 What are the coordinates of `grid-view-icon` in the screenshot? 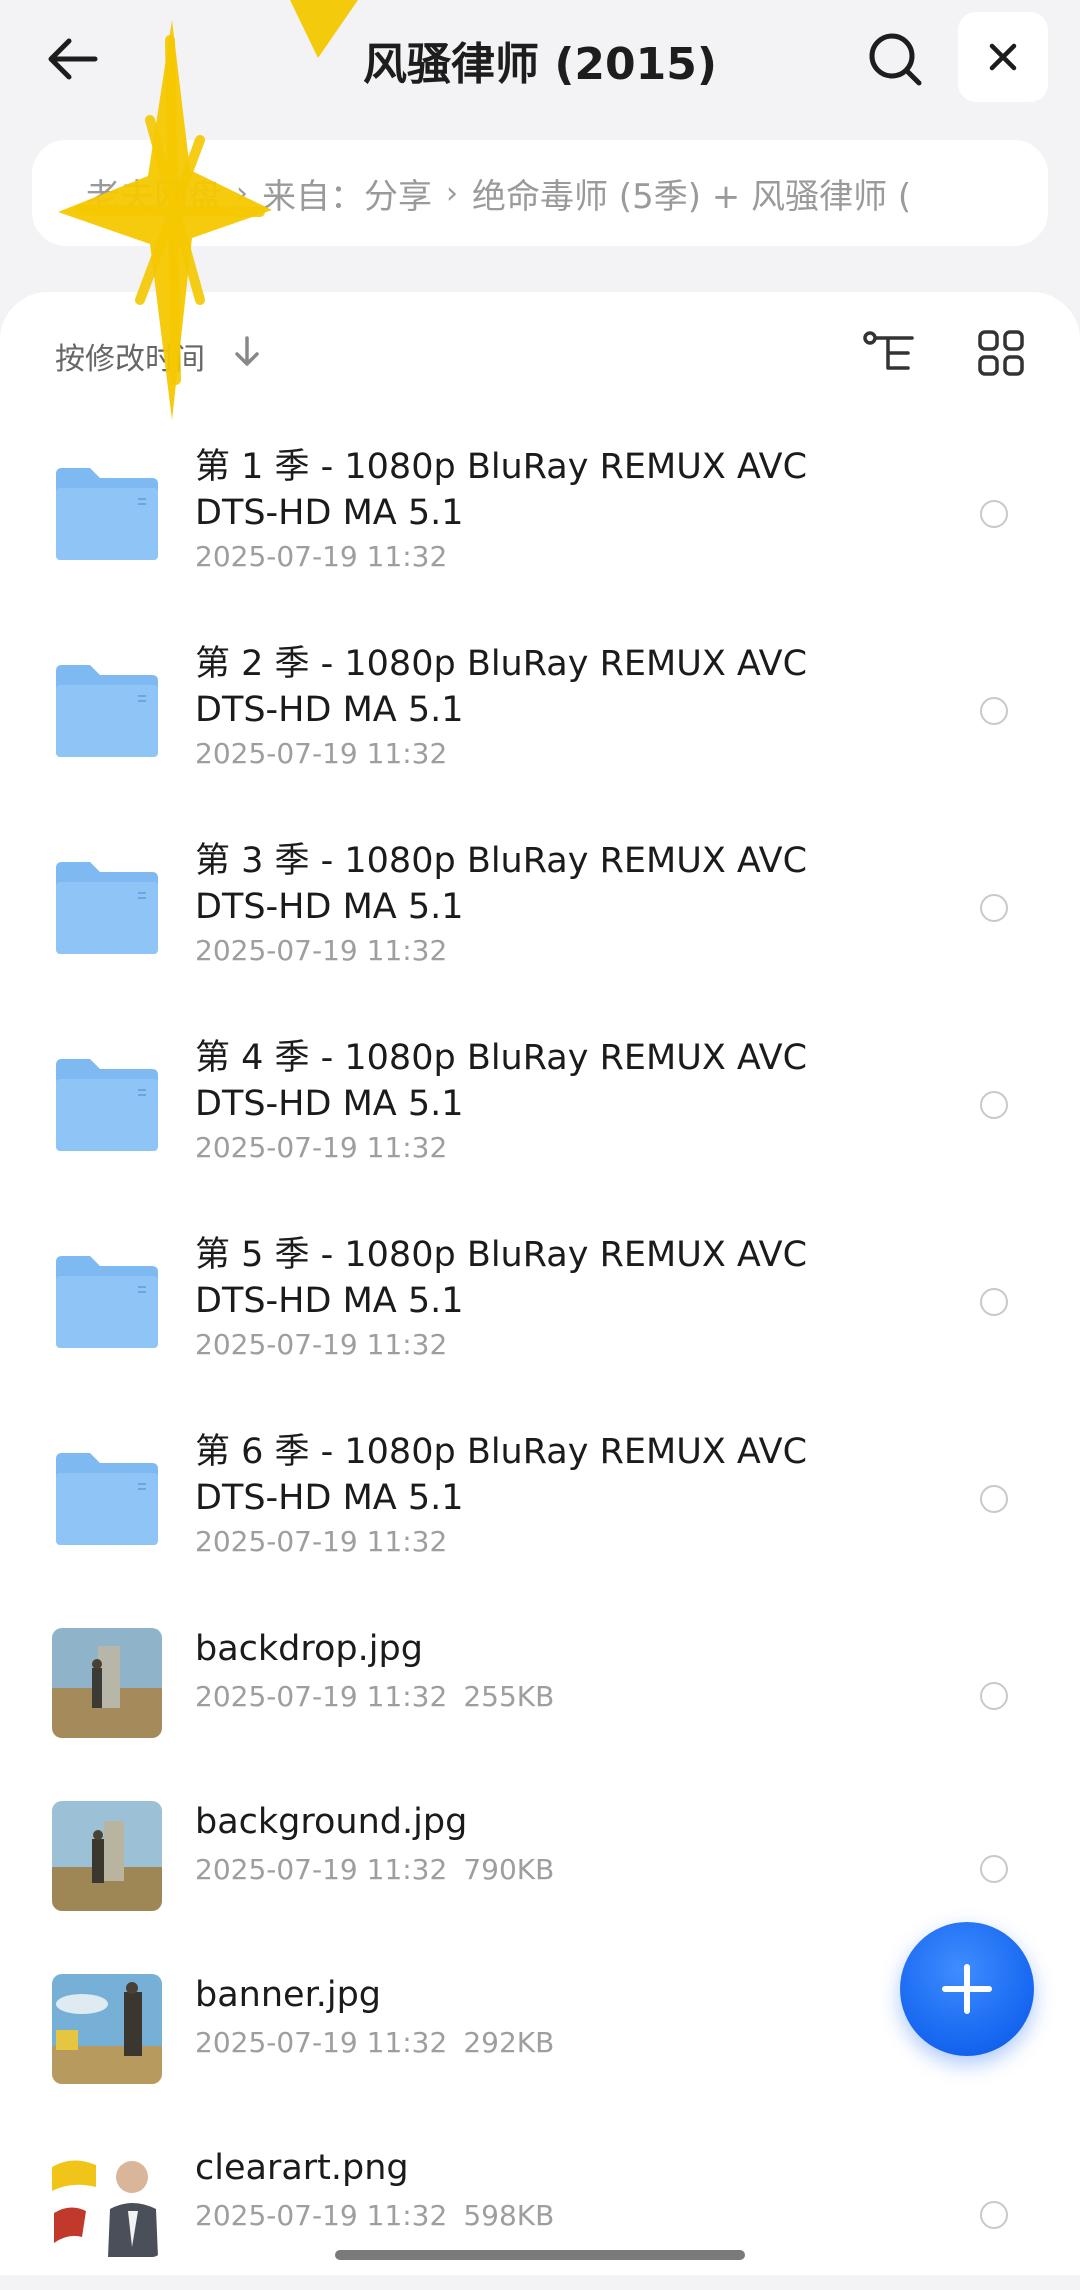 It's located at (1001, 353).